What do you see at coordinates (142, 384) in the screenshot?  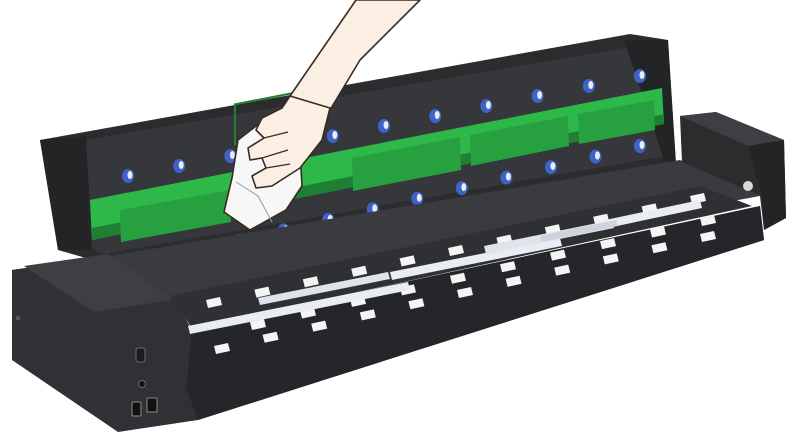 I see `lock-icon` at bounding box center [142, 384].